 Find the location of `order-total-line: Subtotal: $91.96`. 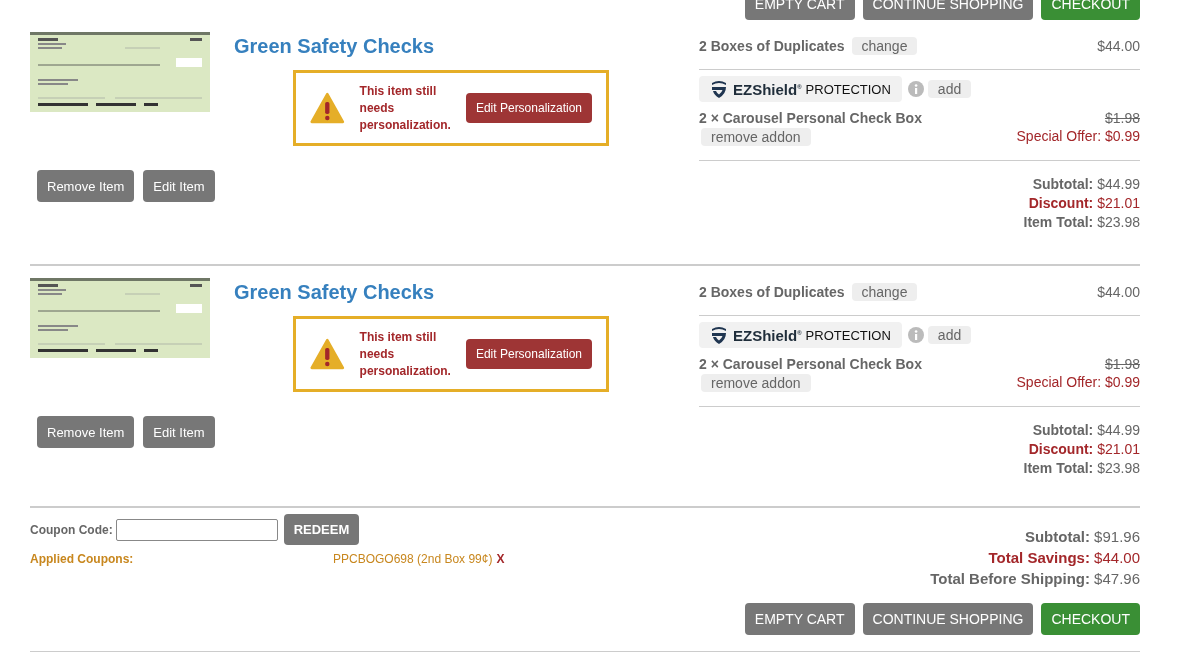

order-total-line: Subtotal: $91.96 is located at coordinates (1082, 537).